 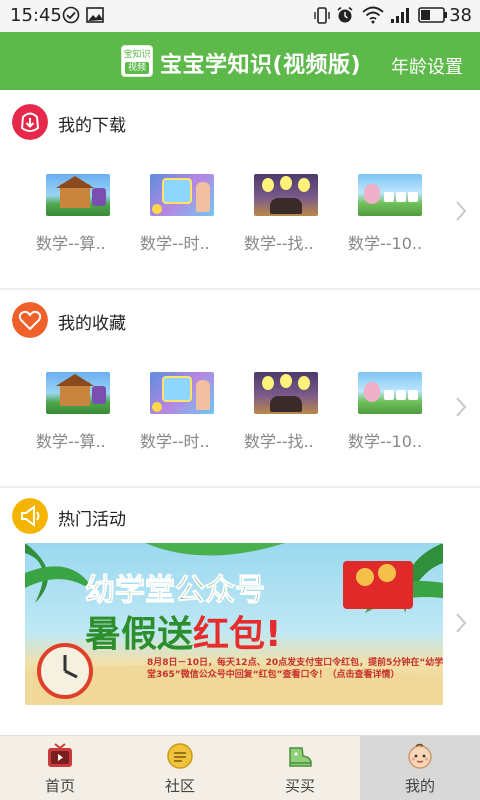 What do you see at coordinates (175, 591) in the screenshot?
I see `banner-title-line1: 幼学堂公众号` at bounding box center [175, 591].